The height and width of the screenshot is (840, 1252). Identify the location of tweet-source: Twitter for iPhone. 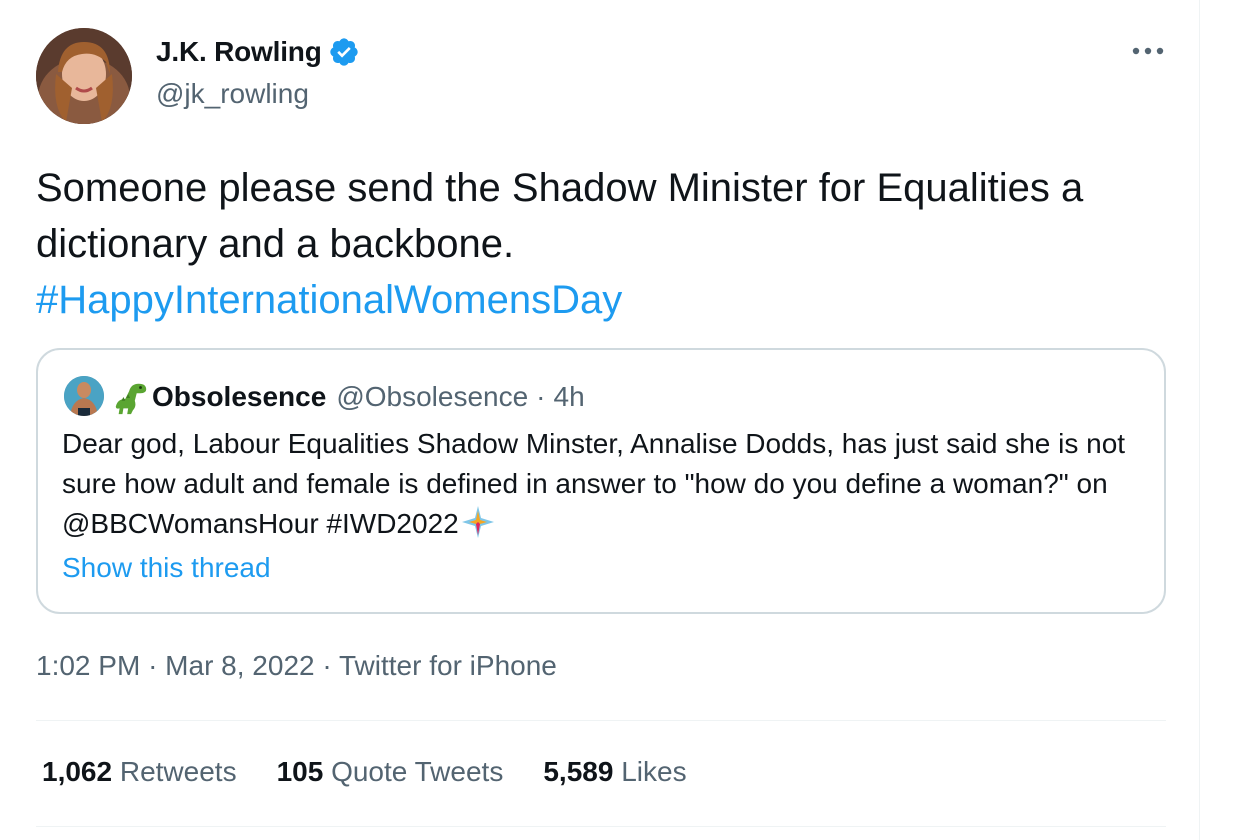
(448, 665).